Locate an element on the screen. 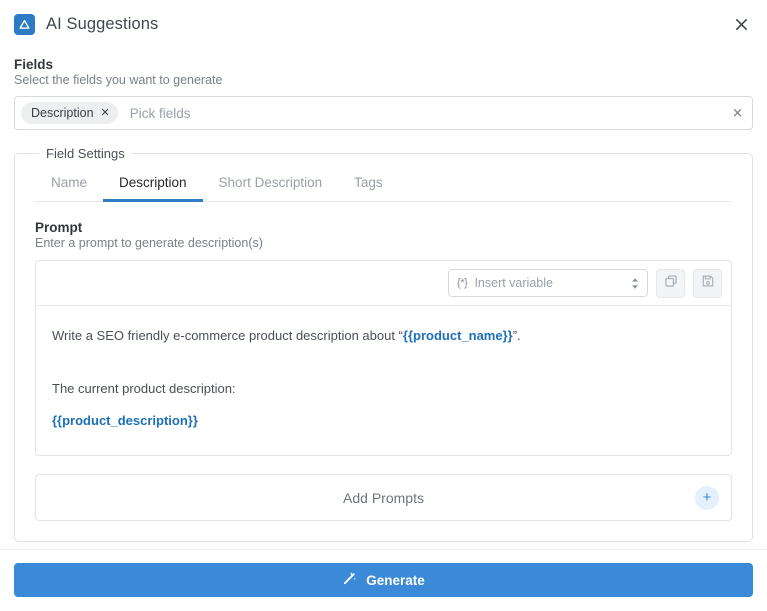 This screenshot has height=611, width=767. field-chip-description: Description ✕ is located at coordinates (69, 113).